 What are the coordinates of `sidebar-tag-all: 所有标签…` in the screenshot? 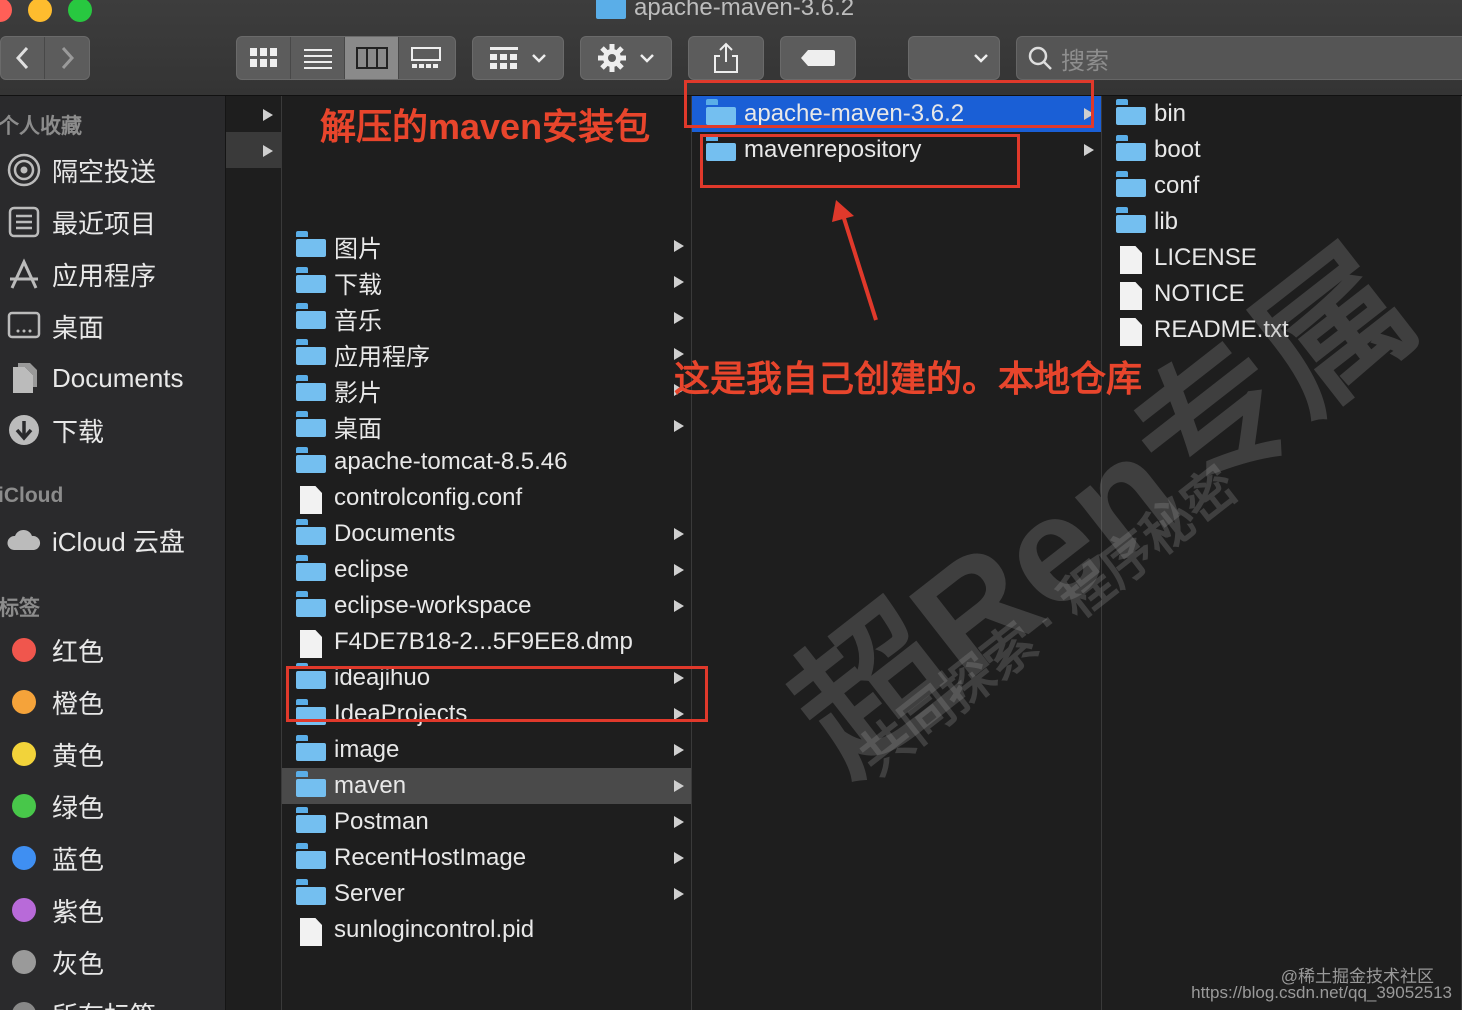 It's located at (94, 1002).